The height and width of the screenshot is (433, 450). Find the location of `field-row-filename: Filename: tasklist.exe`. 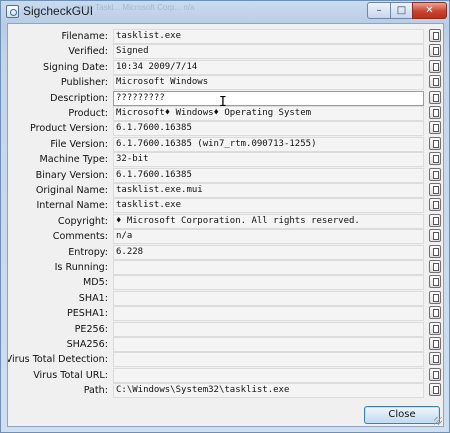

field-row-filename: Filename: tasklist.exe is located at coordinates (226, 36).